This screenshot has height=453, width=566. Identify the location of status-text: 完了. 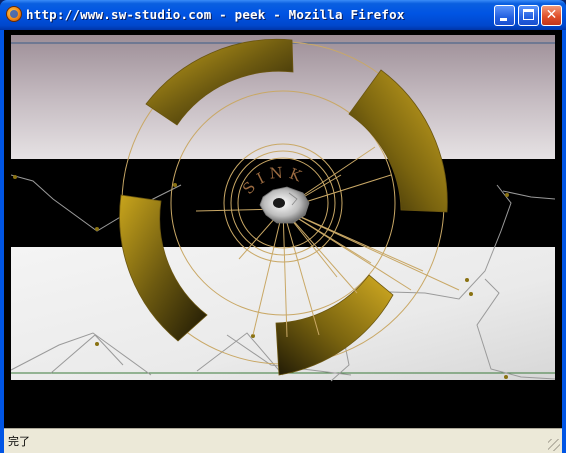
(19, 441).